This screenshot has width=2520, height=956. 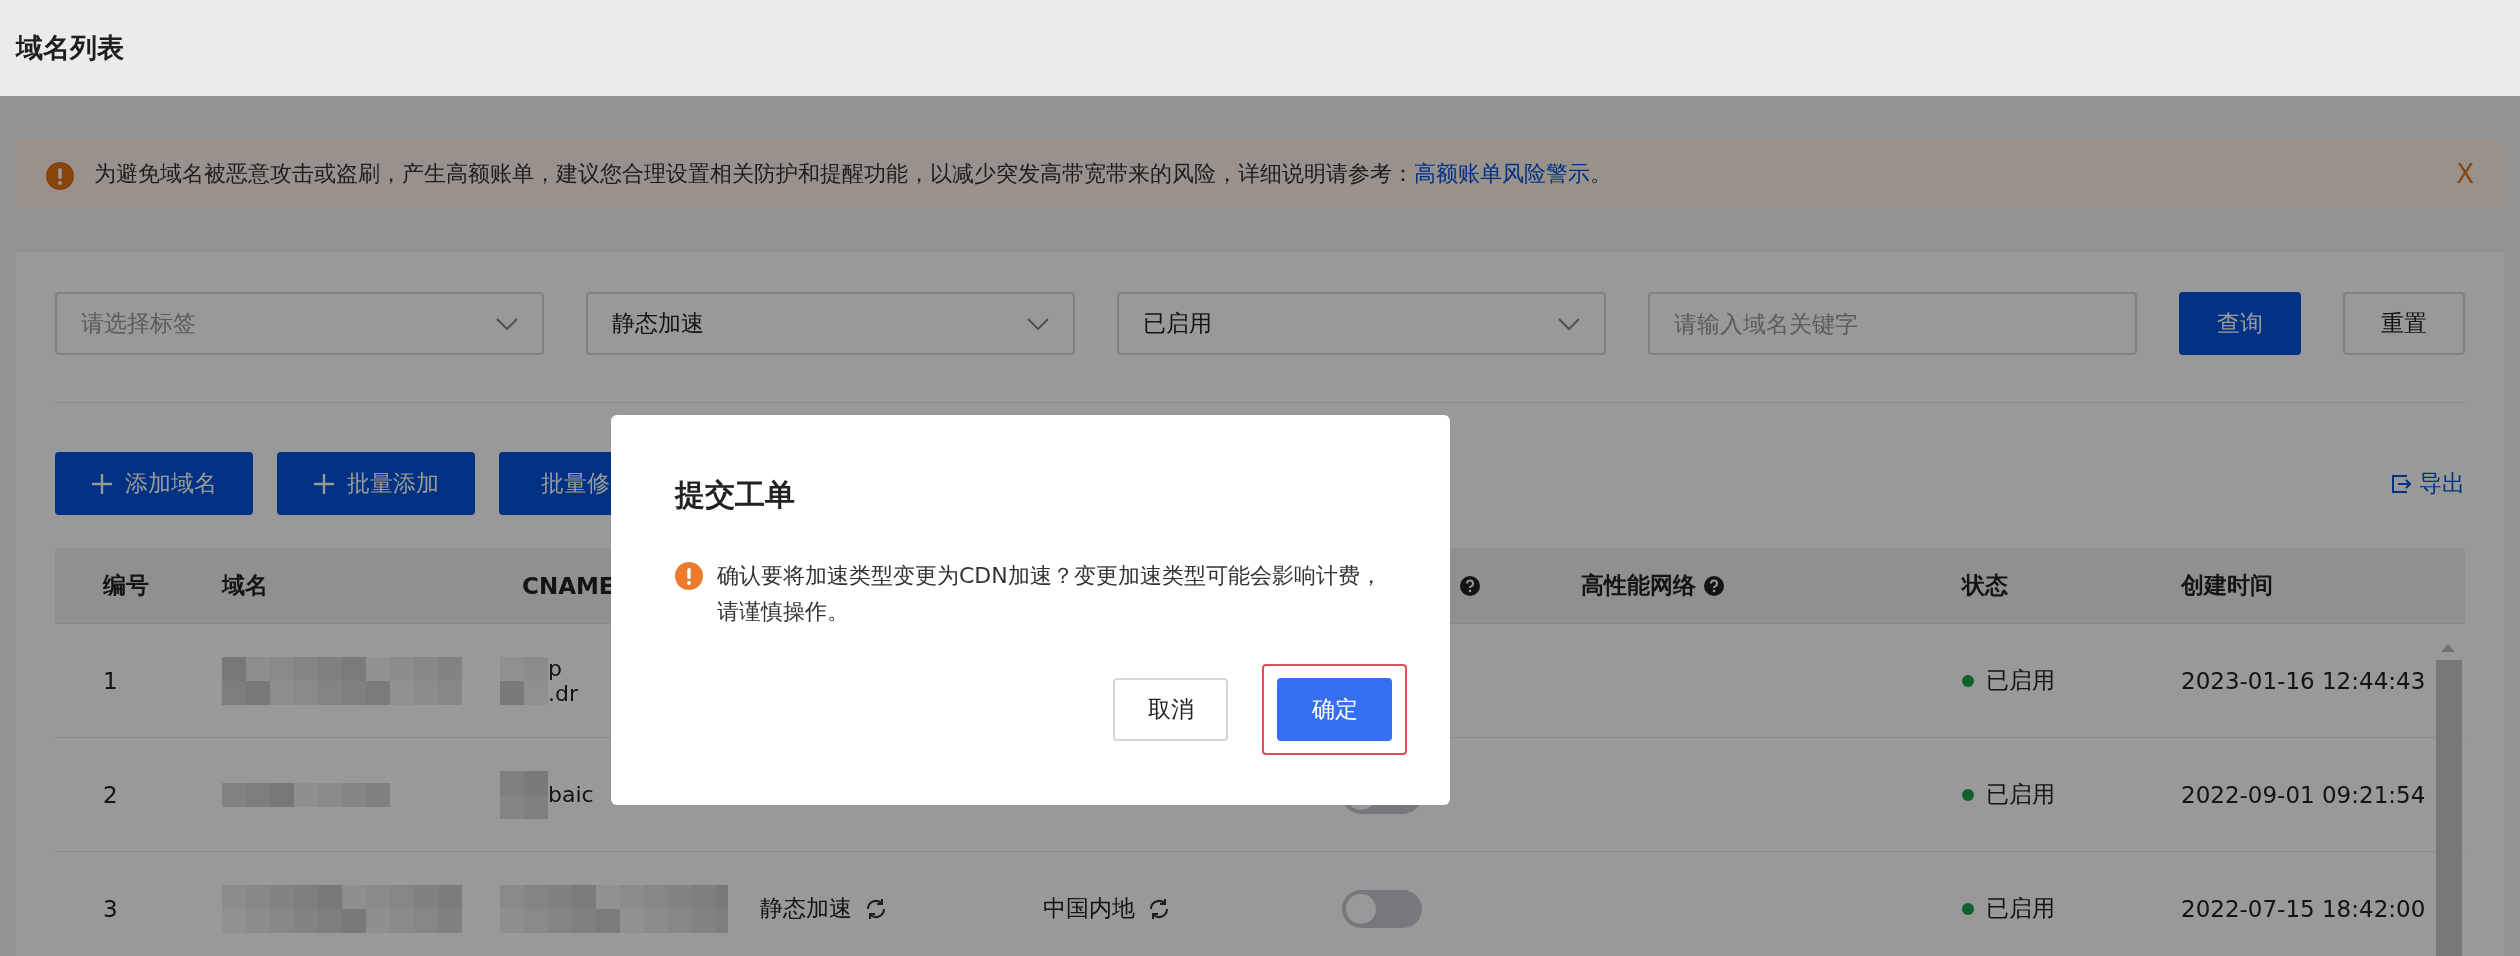 I want to click on table-cell: 3, so click(x=110, y=908).